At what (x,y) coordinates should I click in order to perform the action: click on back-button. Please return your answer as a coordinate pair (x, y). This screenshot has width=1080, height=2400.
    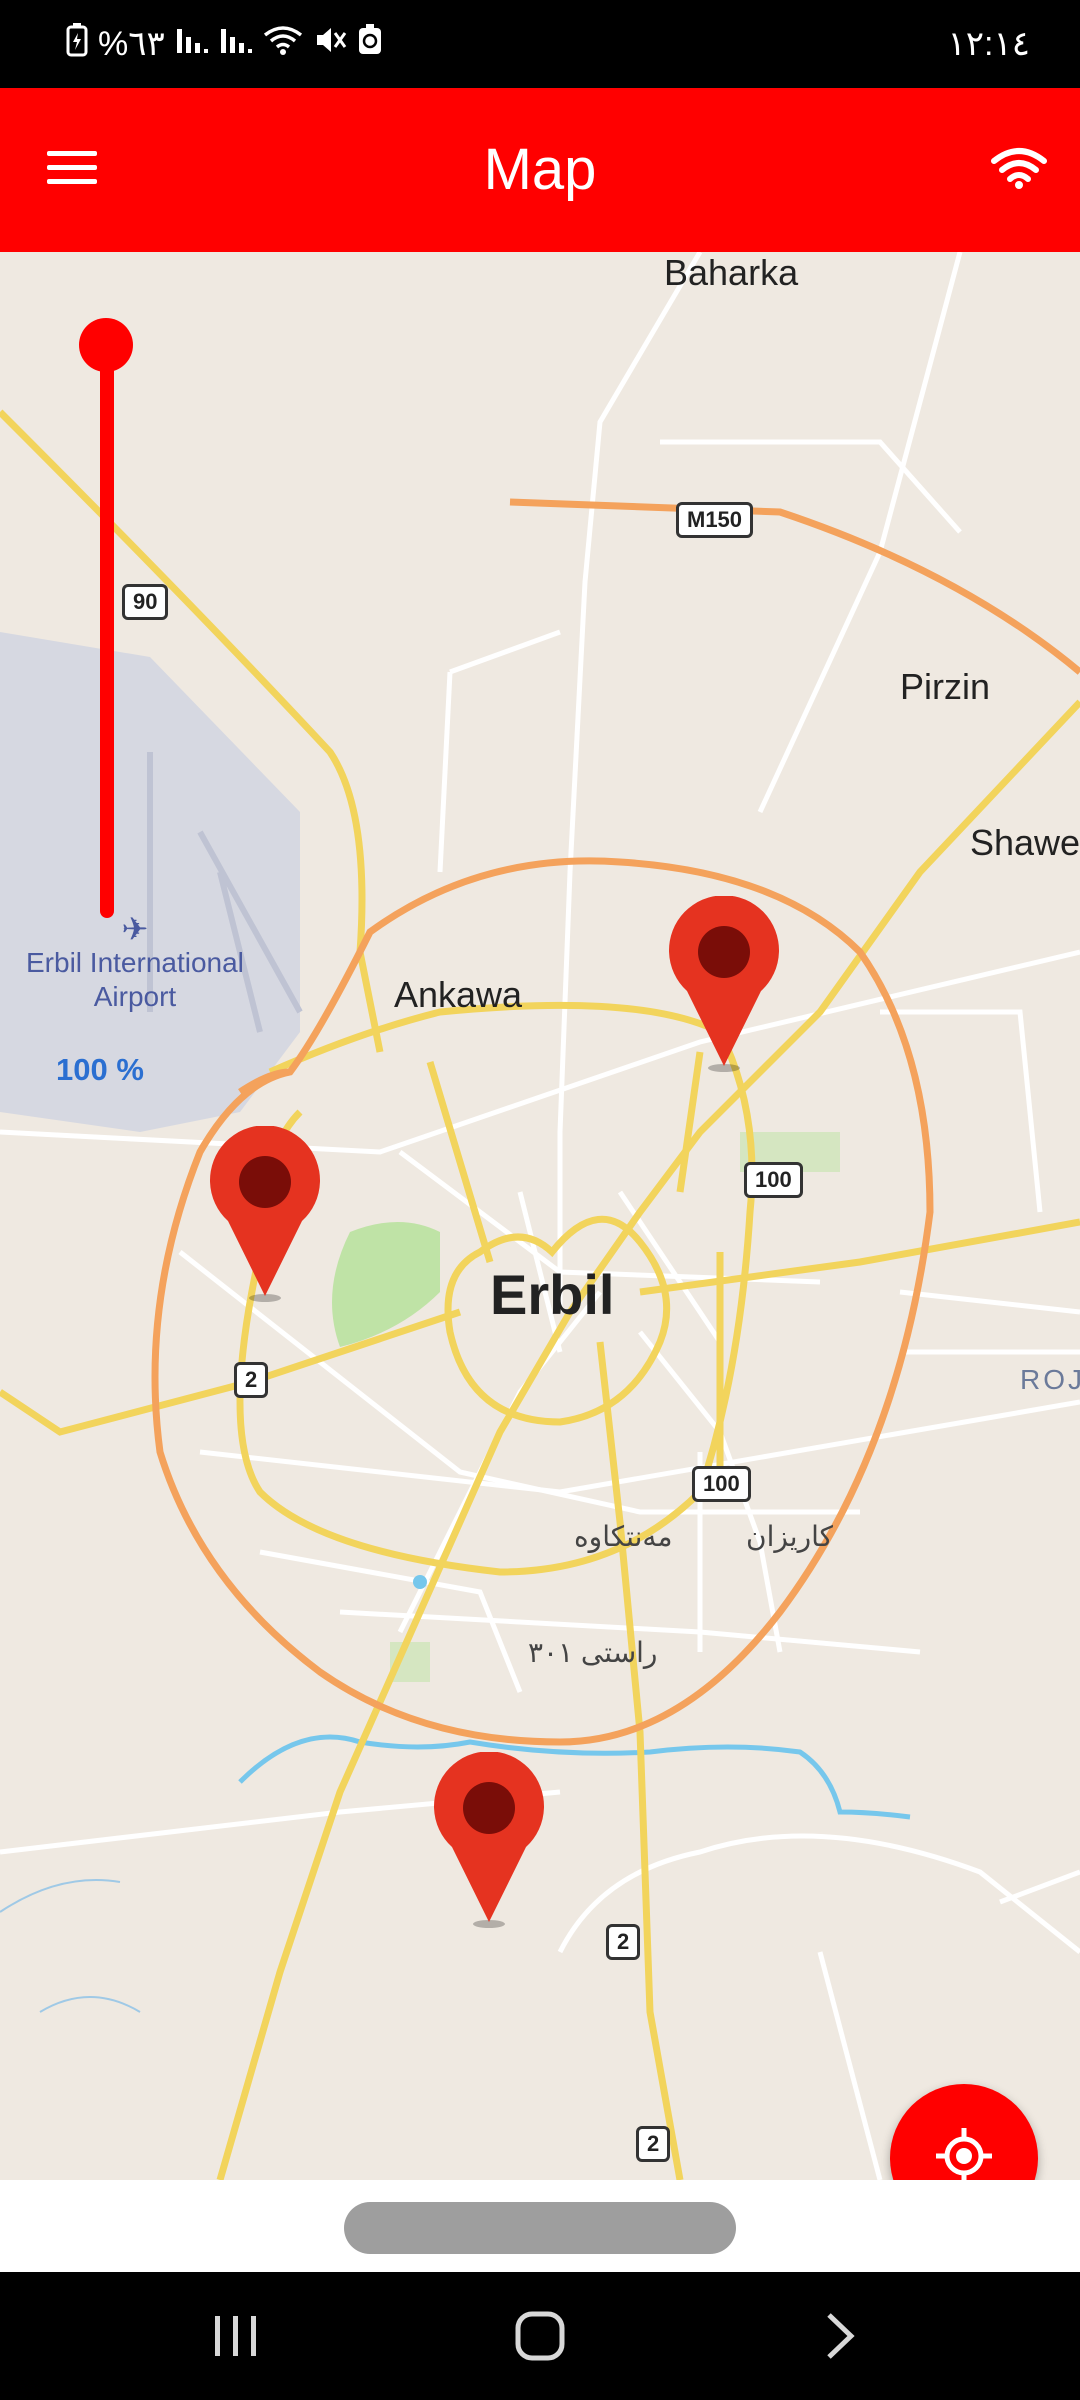
    Looking at the image, I should click on (840, 2338).